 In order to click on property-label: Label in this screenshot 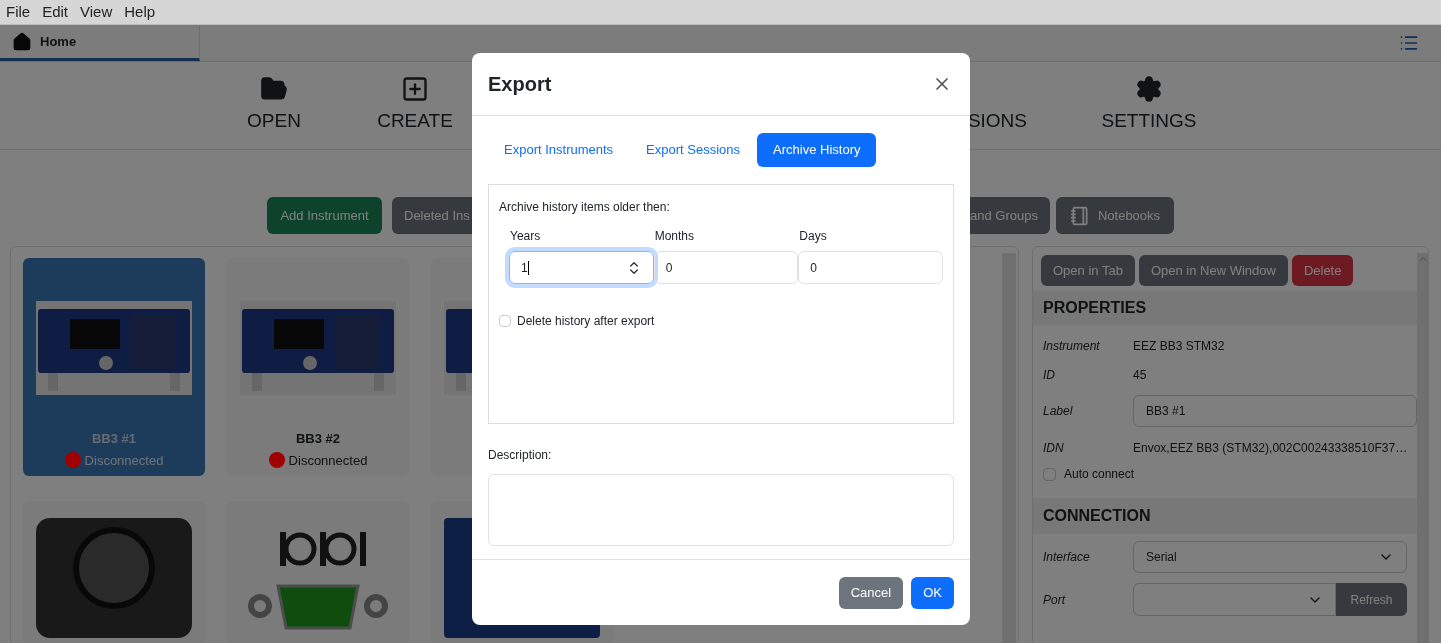, I will do `click(1058, 411)`.